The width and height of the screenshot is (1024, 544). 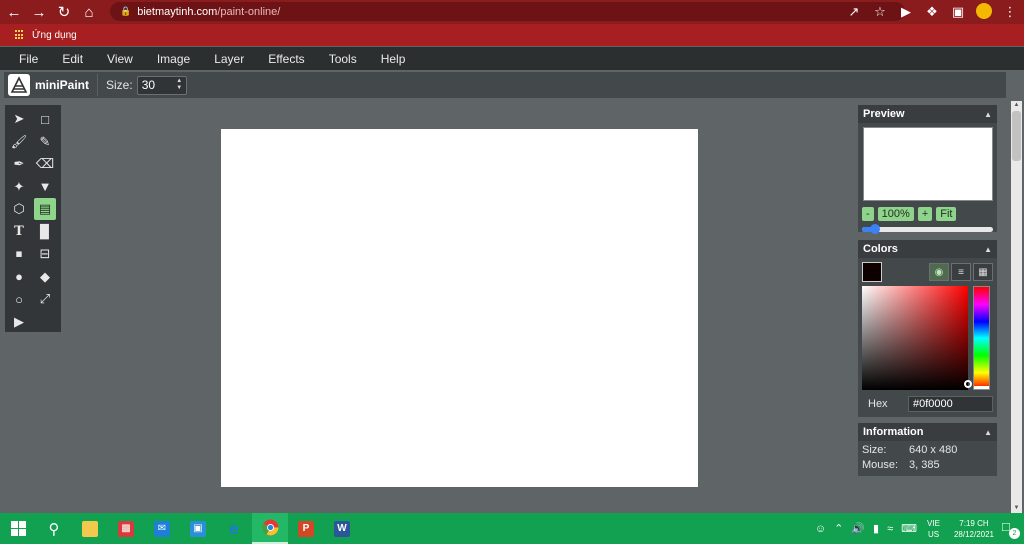 I want to click on shape-icon: ⬡, so click(x=19, y=209).